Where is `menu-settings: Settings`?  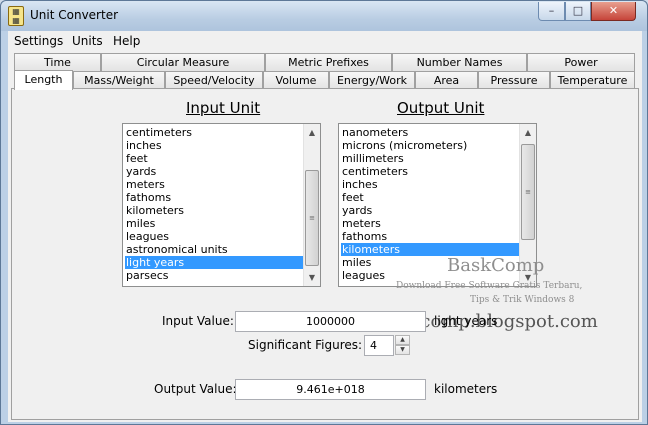
menu-settings: Settings is located at coordinates (38, 41).